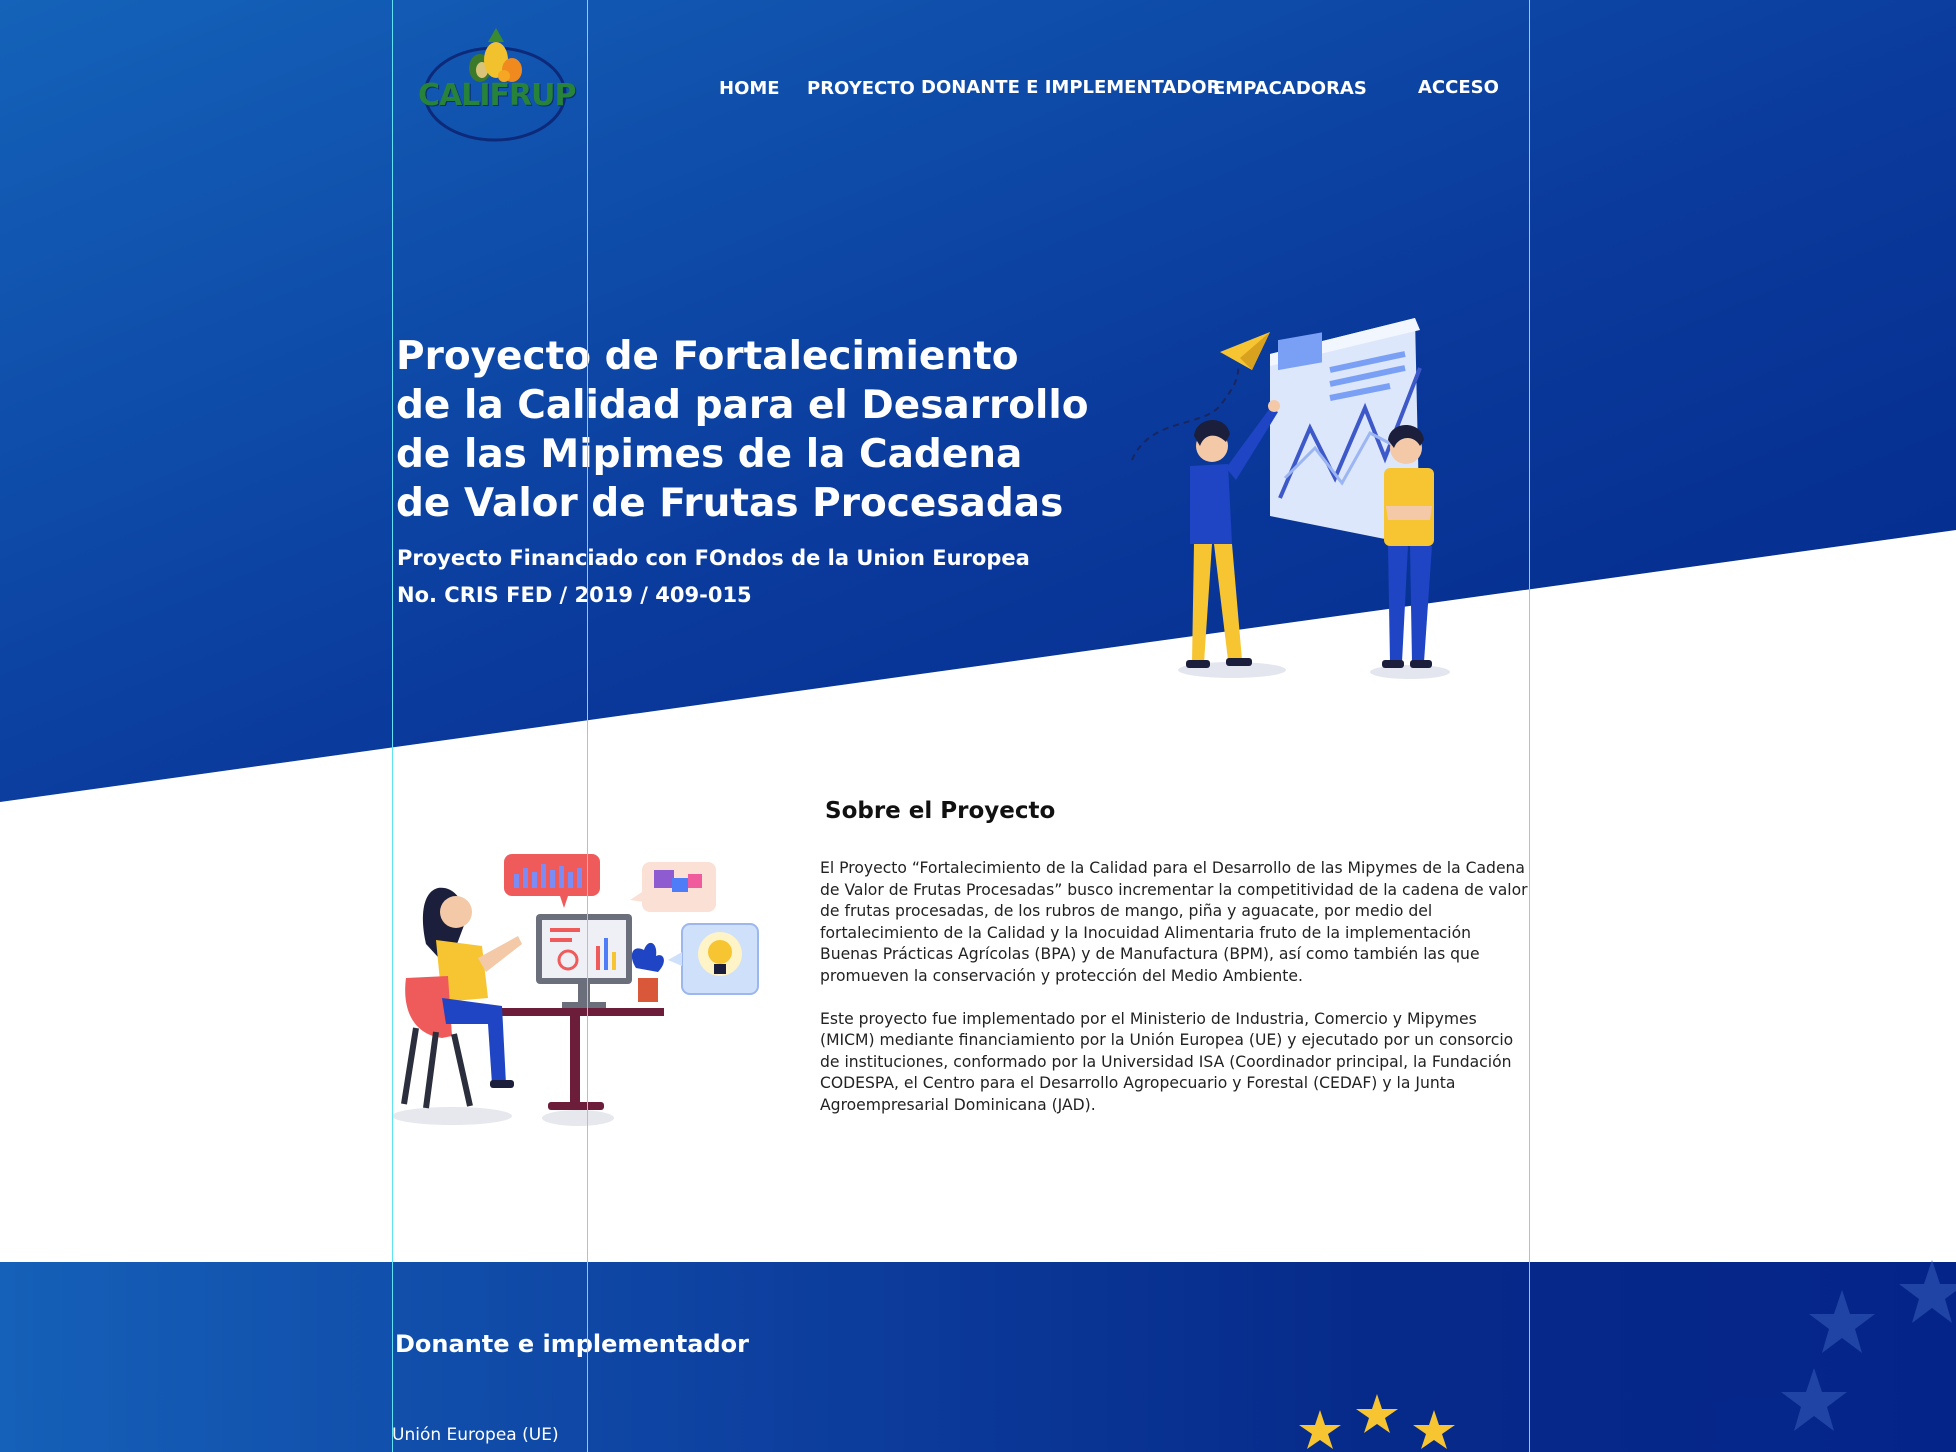 This screenshot has height=1452, width=1956. Describe the element at coordinates (497, 95) in the screenshot. I see `logo-wordmark: CALIFRUP` at that location.